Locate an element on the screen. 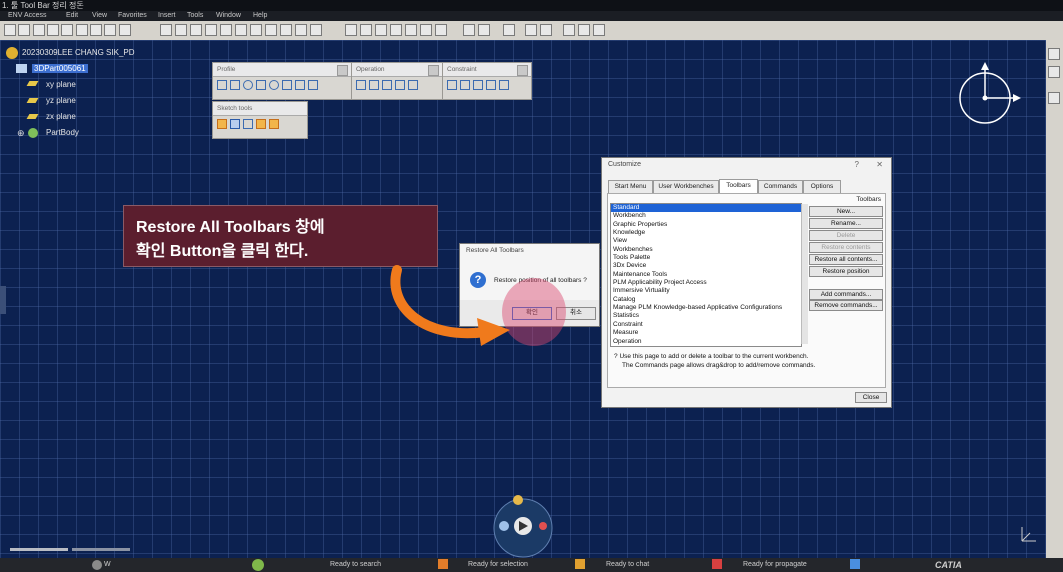 The width and height of the screenshot is (1063, 572). point-icon is located at coordinates (313, 85).